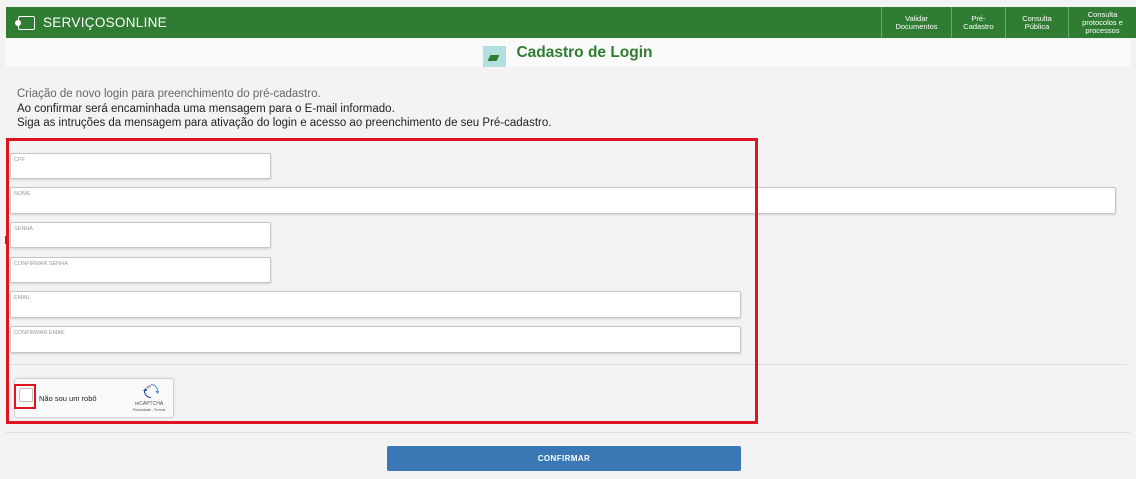  I want to click on brand-logo-icon, so click(25, 22).